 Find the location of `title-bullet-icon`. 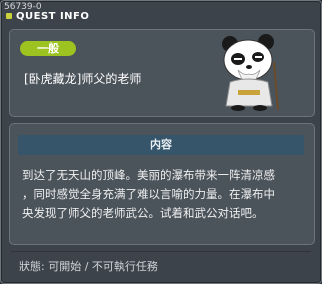

title-bullet-icon is located at coordinates (9, 16).